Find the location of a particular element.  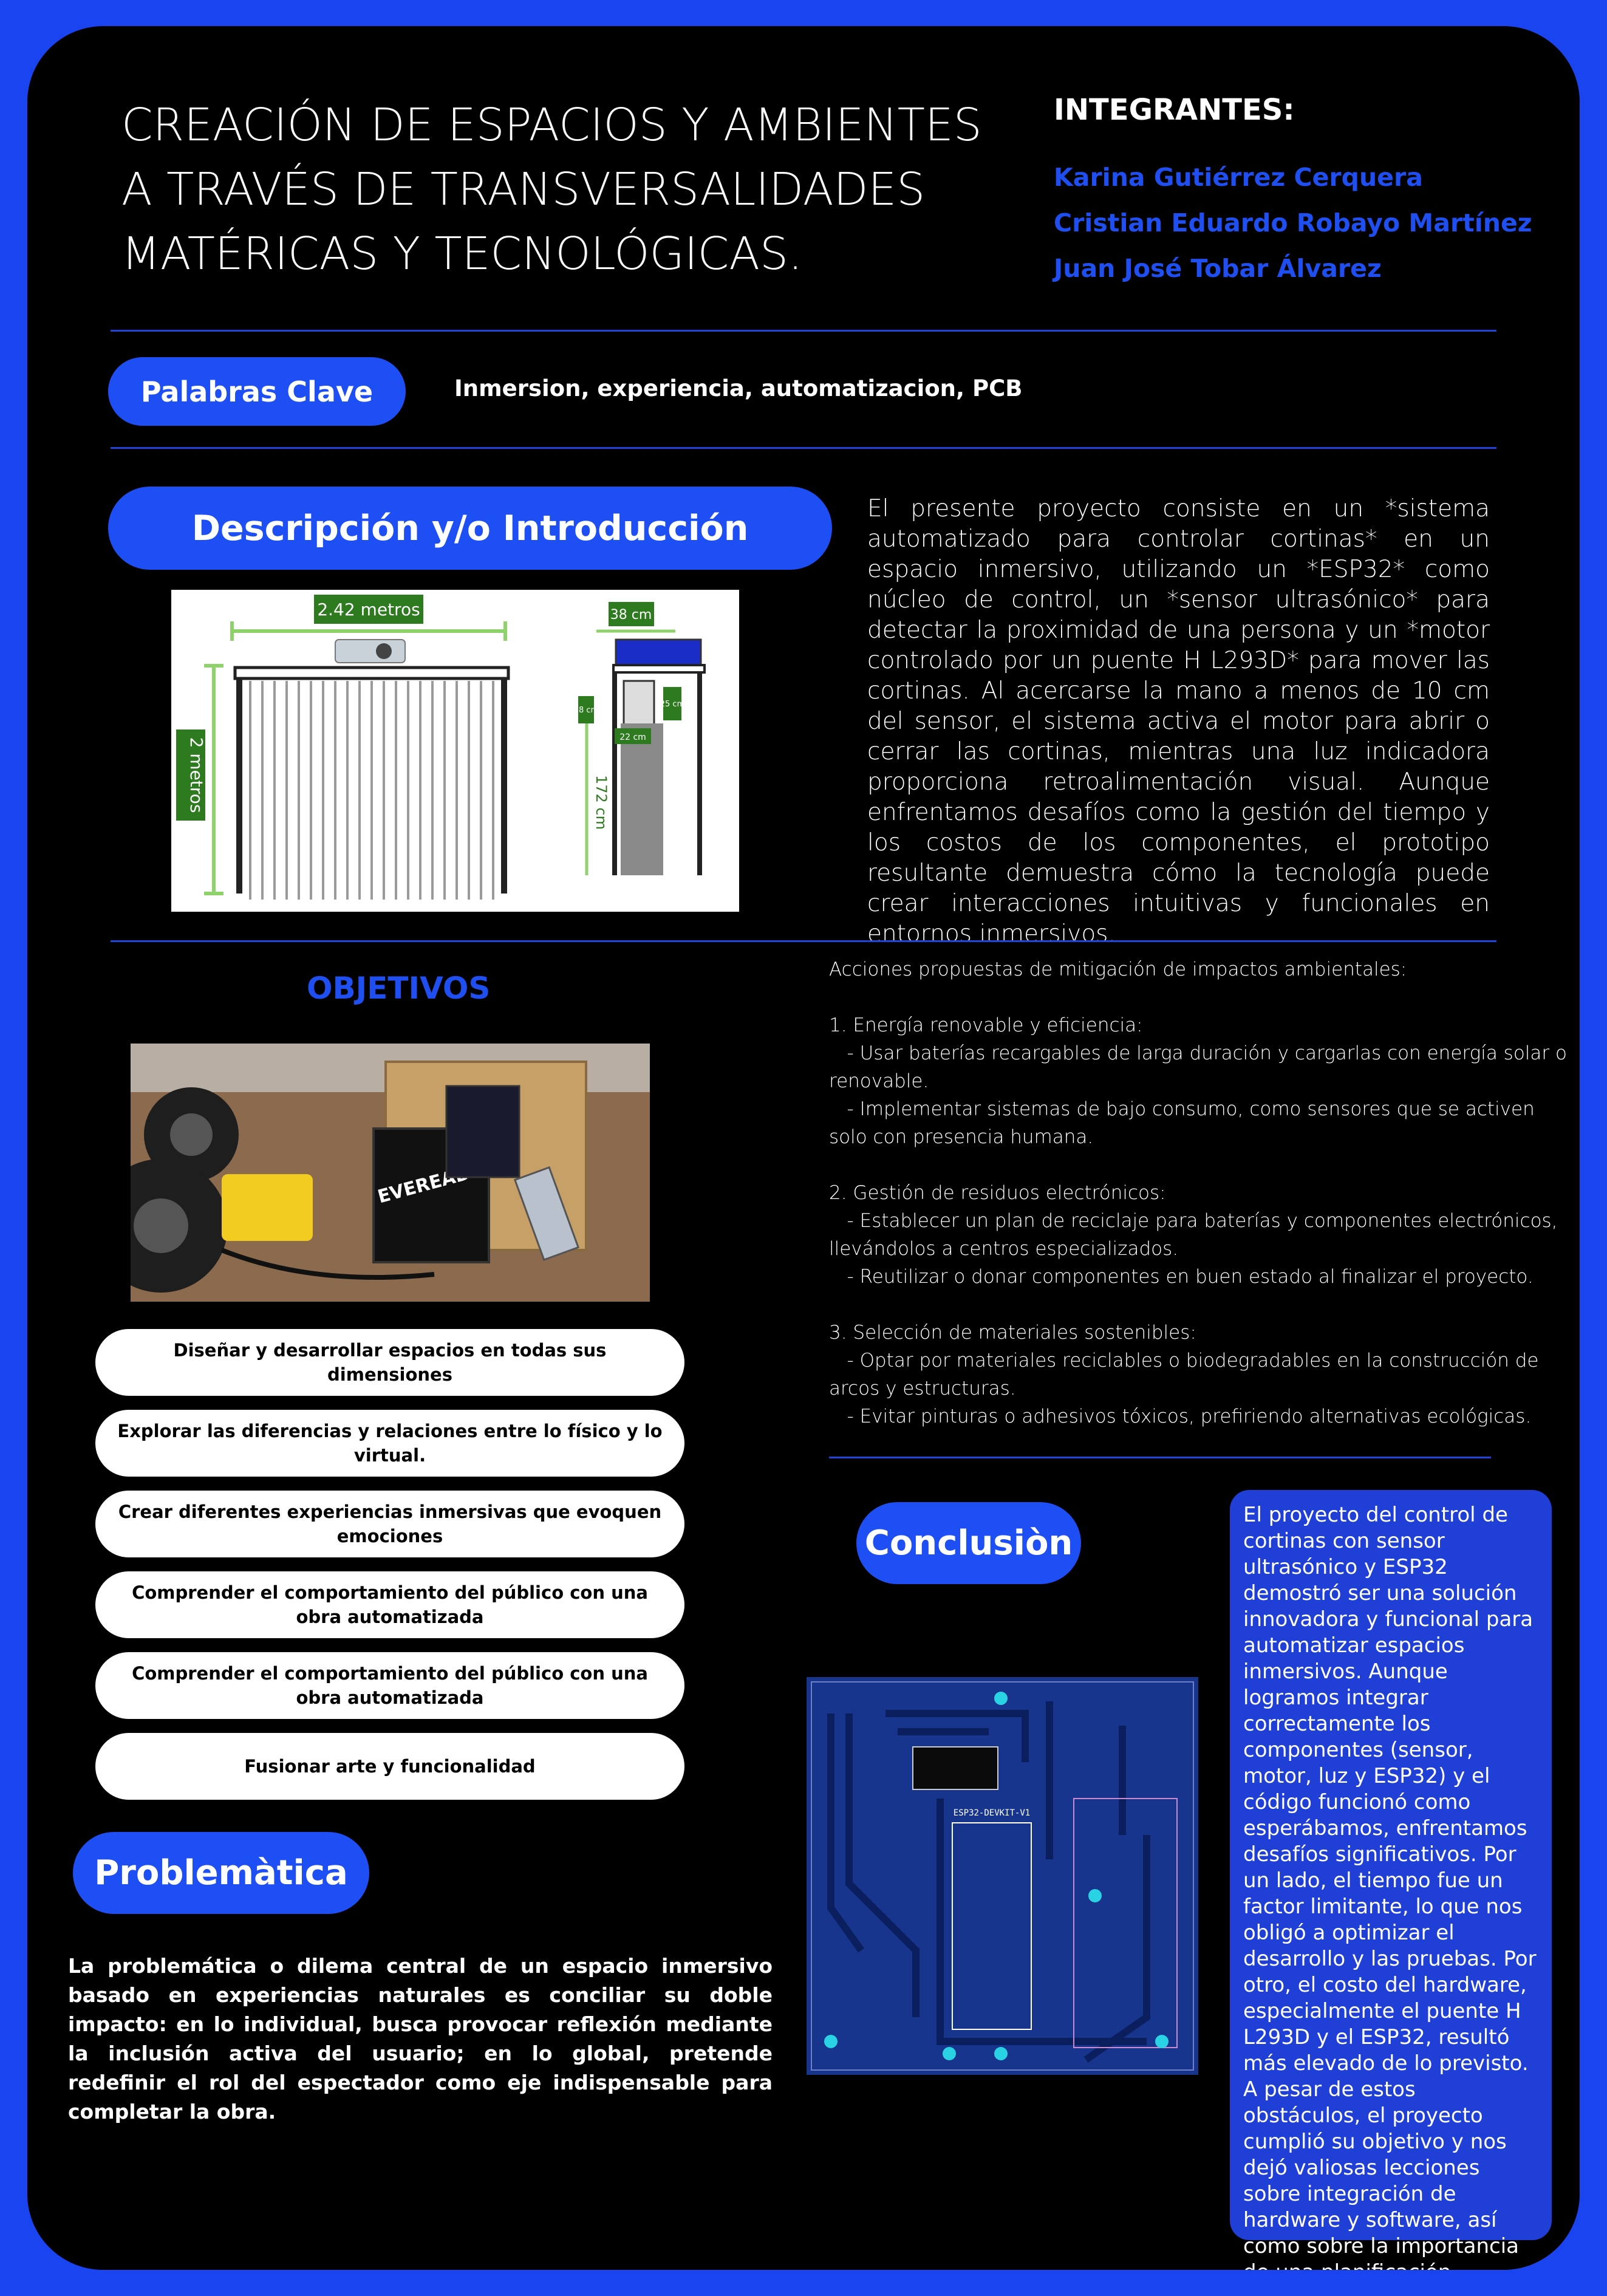

integrantes-heading: INTEGRANTES: is located at coordinates (1174, 110).